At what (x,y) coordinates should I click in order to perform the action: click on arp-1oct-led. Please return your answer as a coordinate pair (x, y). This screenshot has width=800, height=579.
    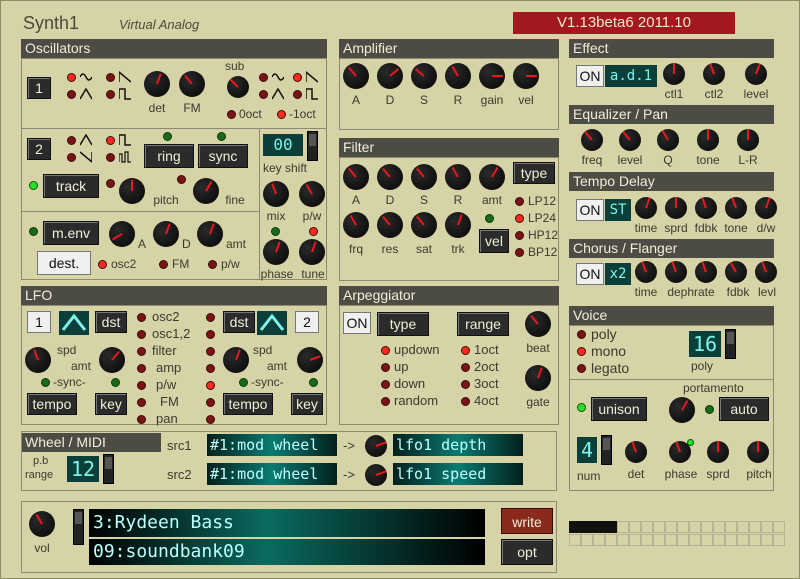
    Looking at the image, I should click on (465, 350).